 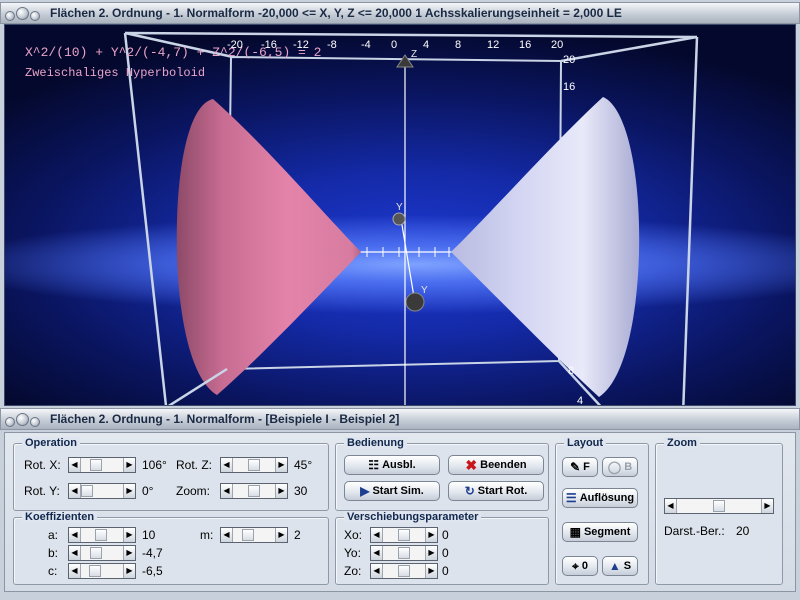 I want to click on panel-control-small-1-icon, so click(x=10, y=422).